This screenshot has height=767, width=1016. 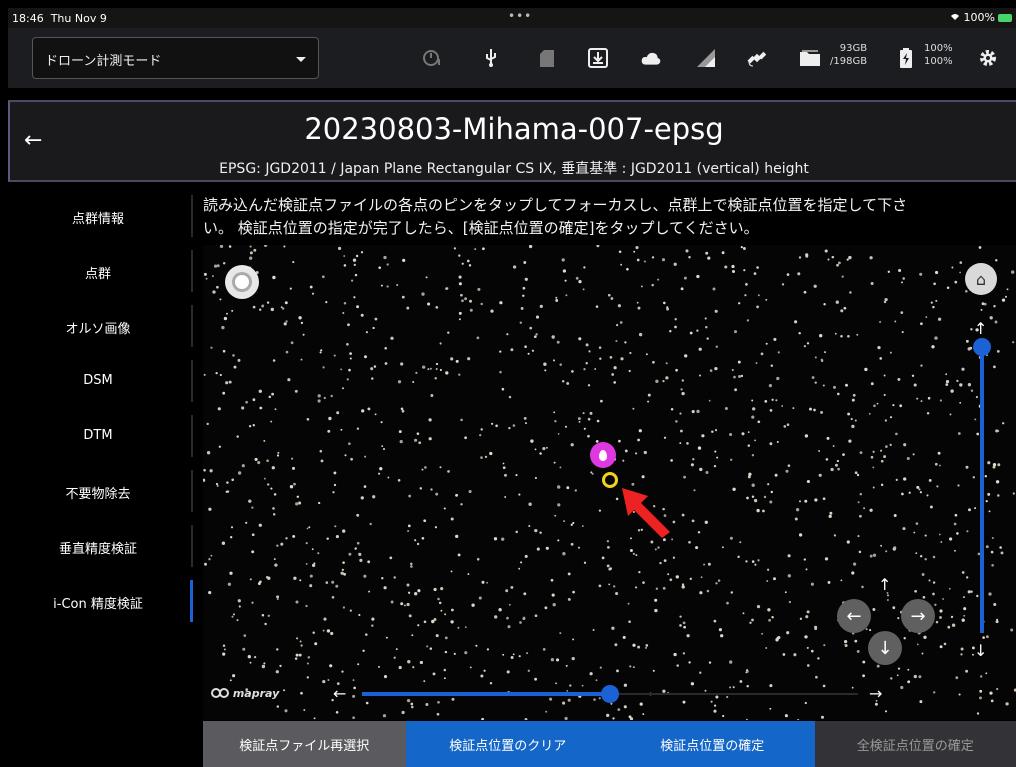 I want to click on display-toggle-button, so click(x=242, y=282).